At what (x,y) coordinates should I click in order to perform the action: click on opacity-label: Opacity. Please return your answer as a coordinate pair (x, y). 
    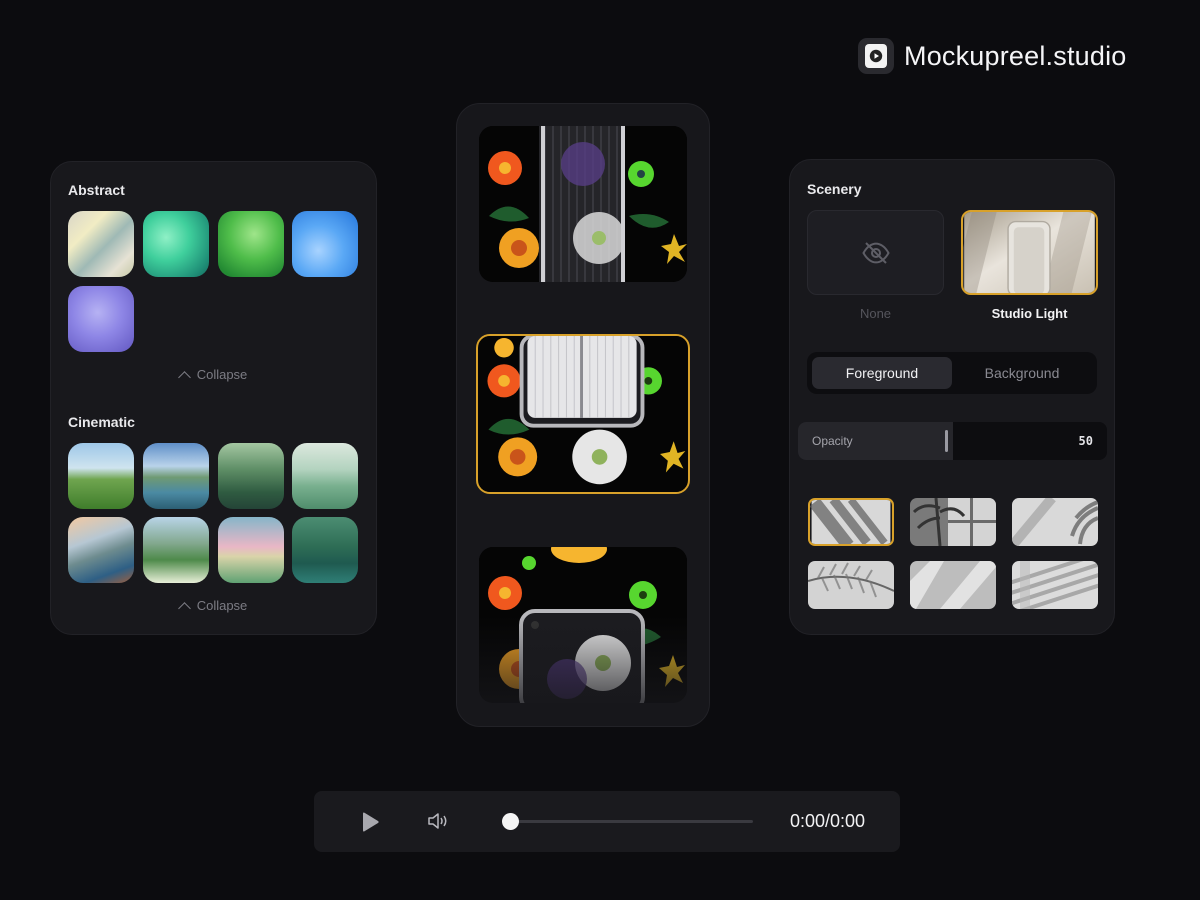
    Looking at the image, I should click on (832, 441).